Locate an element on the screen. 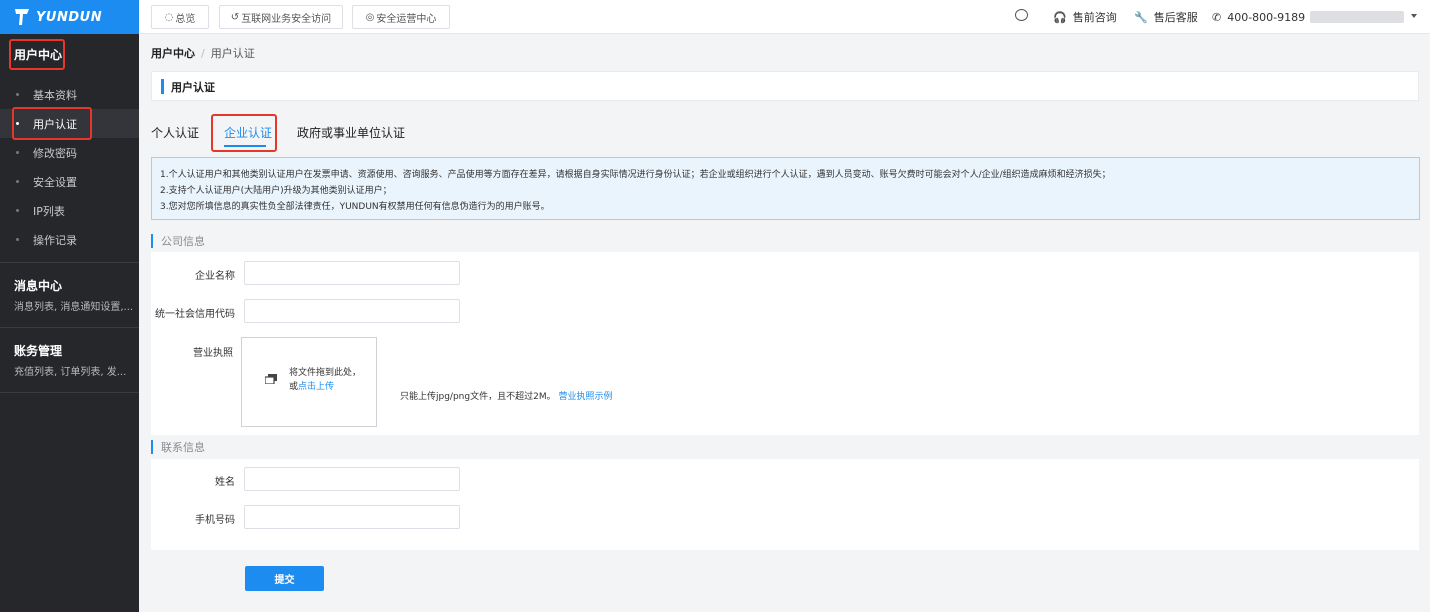  sidebar-item-label: IP列表 is located at coordinates (49, 211).